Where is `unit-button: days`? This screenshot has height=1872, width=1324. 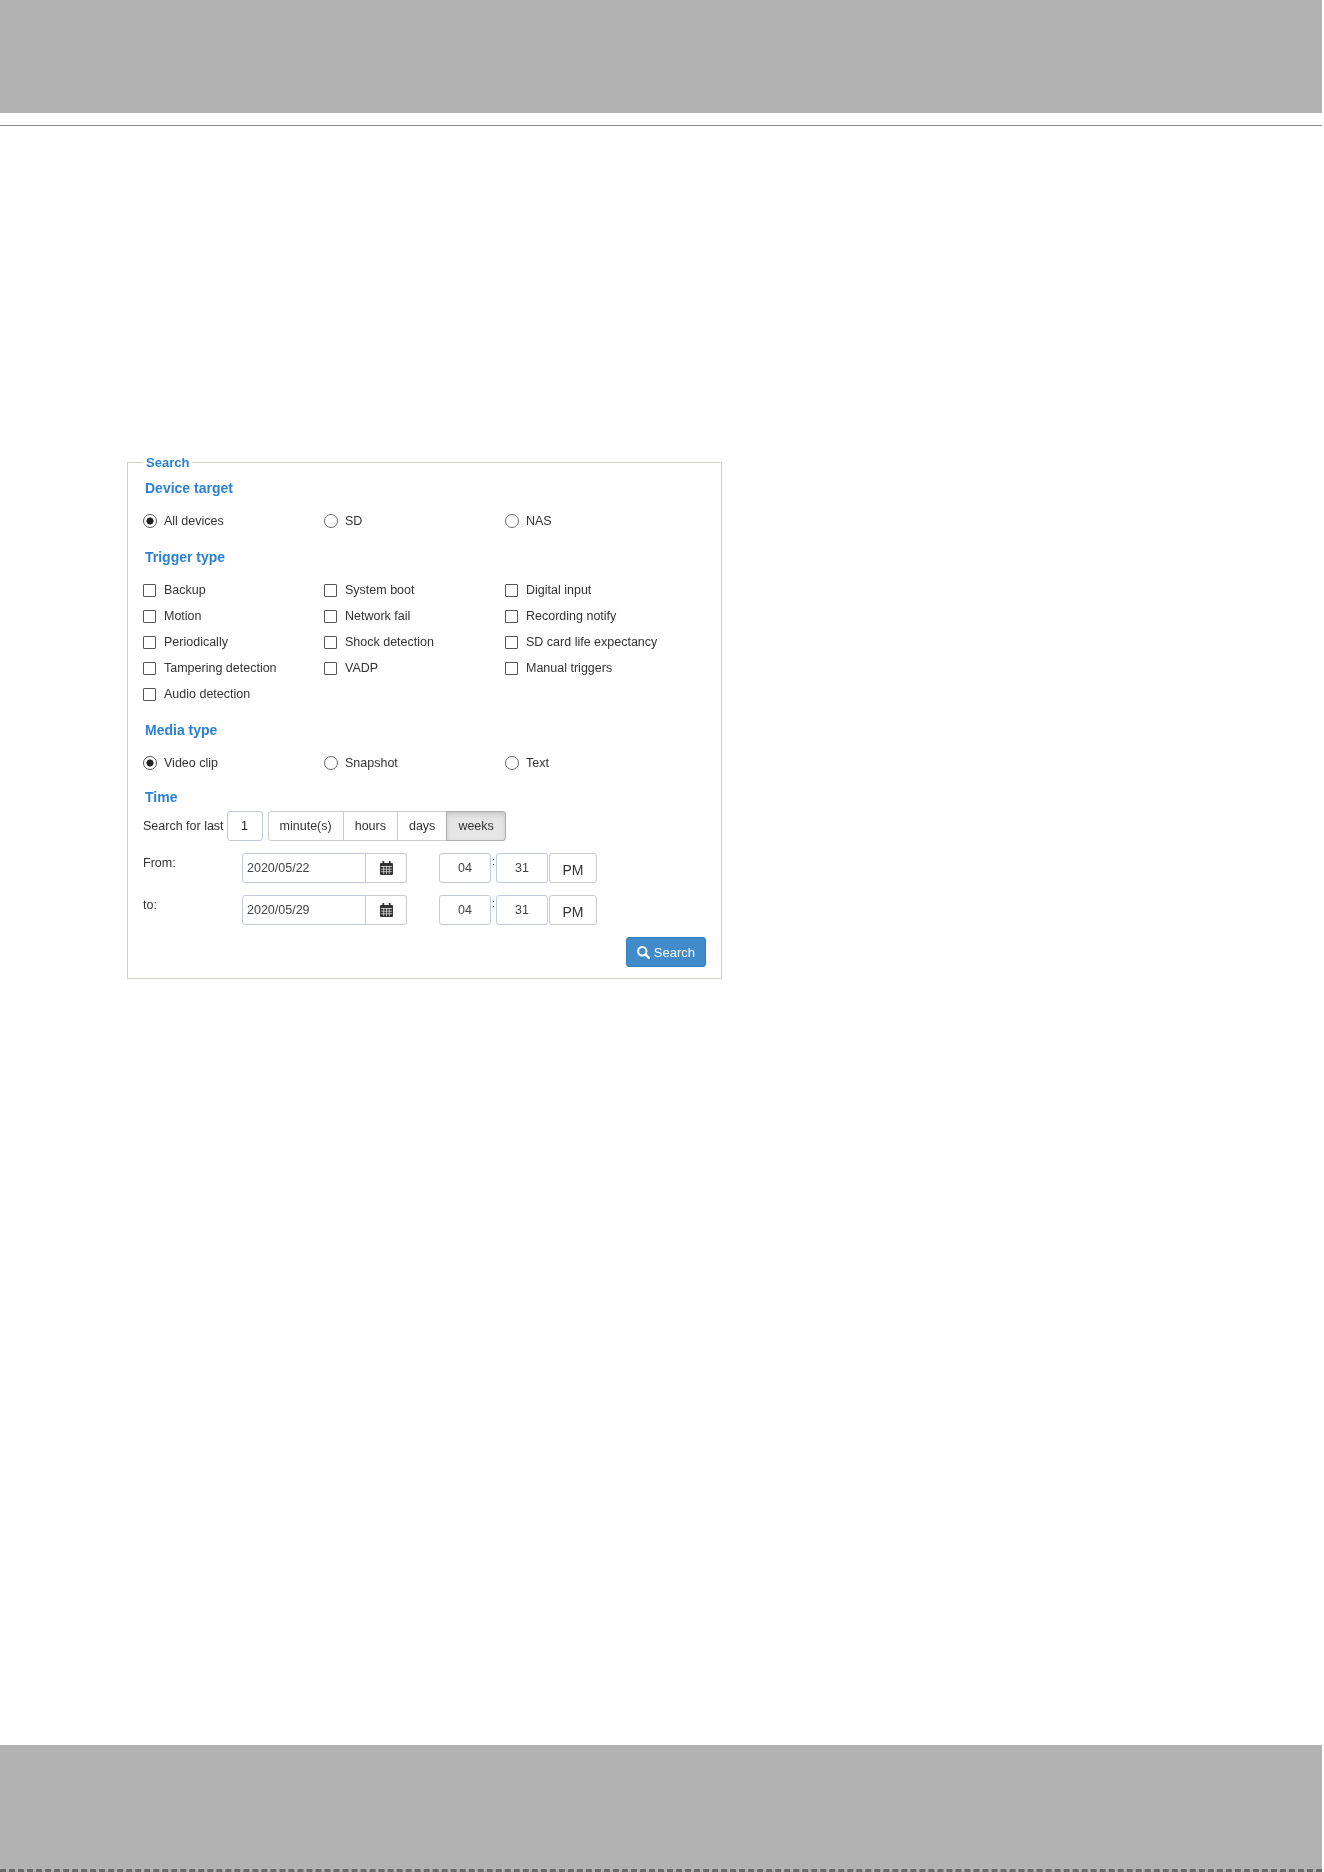
unit-button: days is located at coordinates (422, 826).